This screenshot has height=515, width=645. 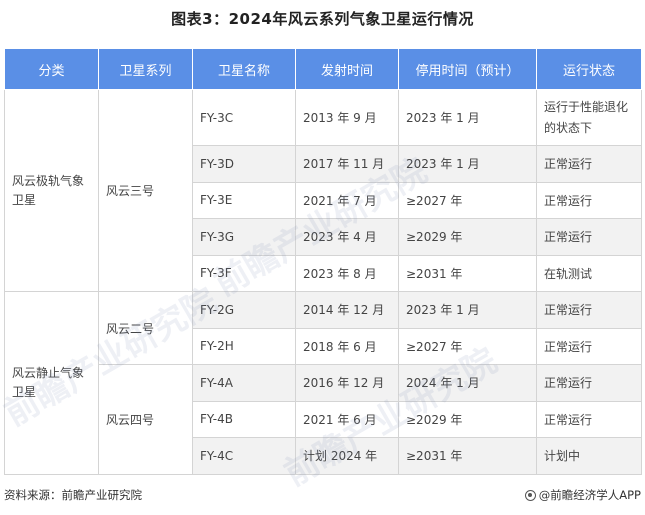 I want to click on satellite-name: FY-3C, so click(x=244, y=117).